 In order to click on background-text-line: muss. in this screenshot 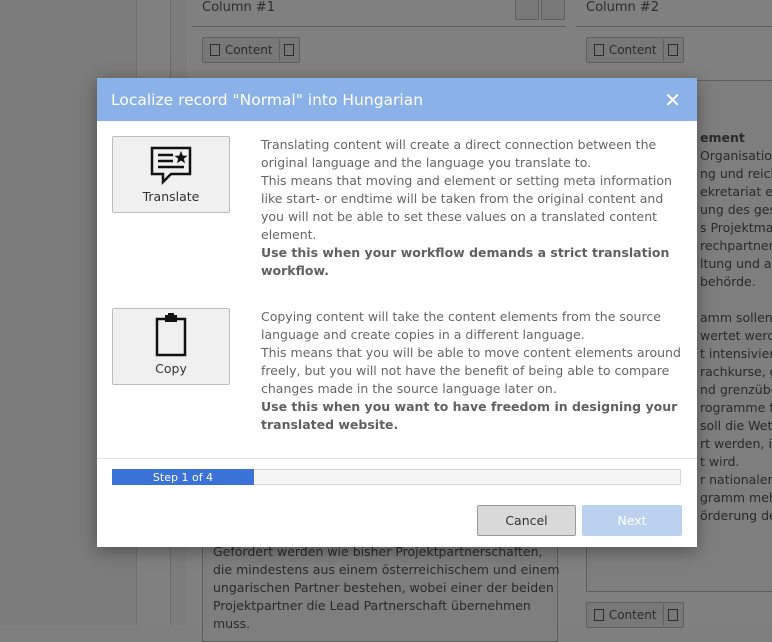, I will do `click(232, 623)`.